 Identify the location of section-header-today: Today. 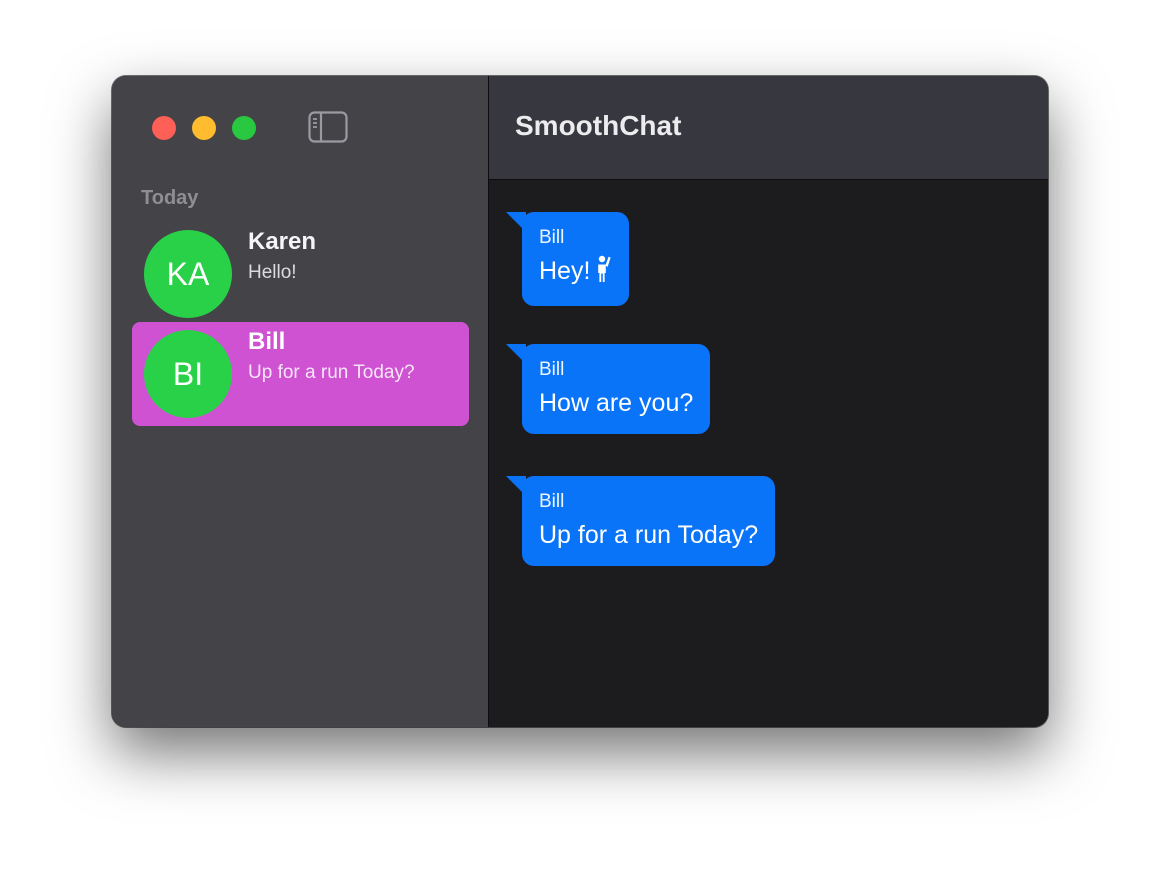
(170, 198).